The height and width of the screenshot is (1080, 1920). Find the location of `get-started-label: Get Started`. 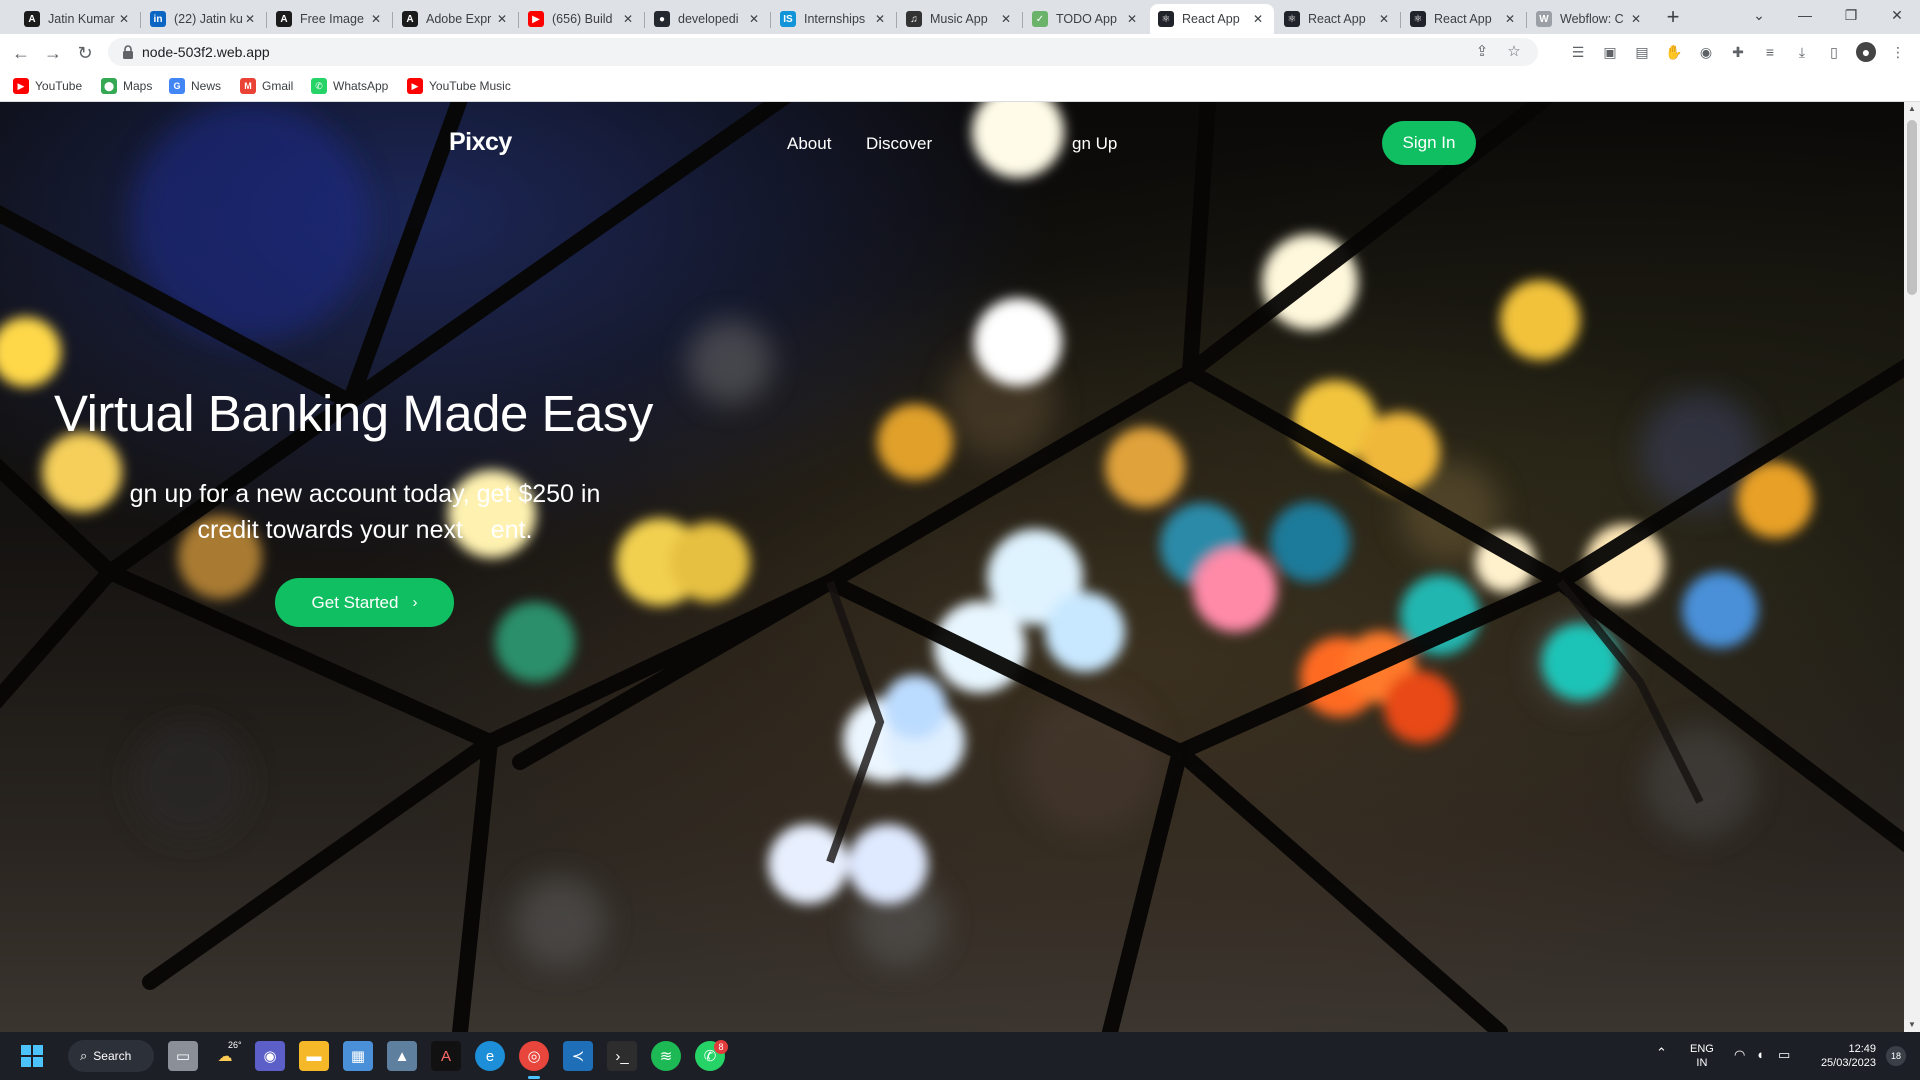

get-started-label: Get Started is located at coordinates (355, 602).